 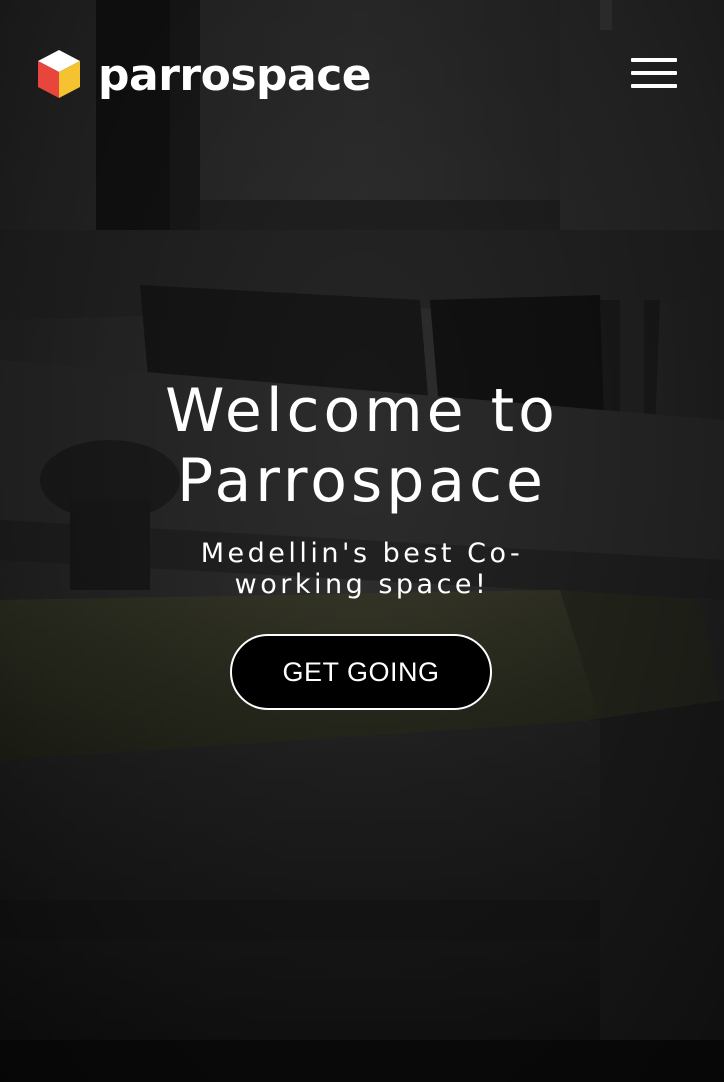 I want to click on hero-title: Welcome to Parrospace, so click(x=362, y=446).